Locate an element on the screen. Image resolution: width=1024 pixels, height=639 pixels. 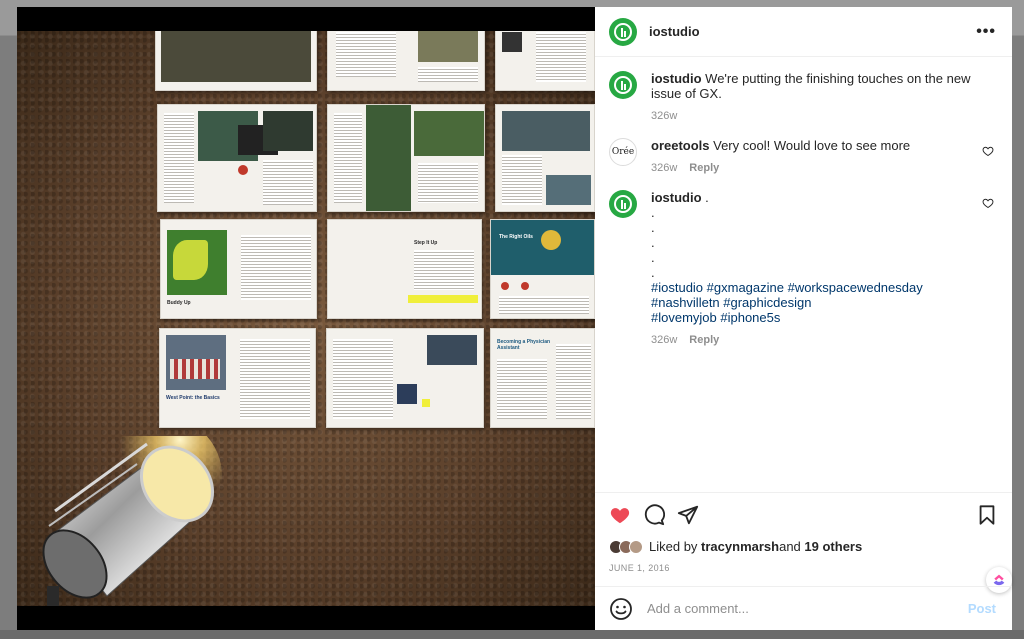
magazine-page: Step It Up is located at coordinates (404, 269).